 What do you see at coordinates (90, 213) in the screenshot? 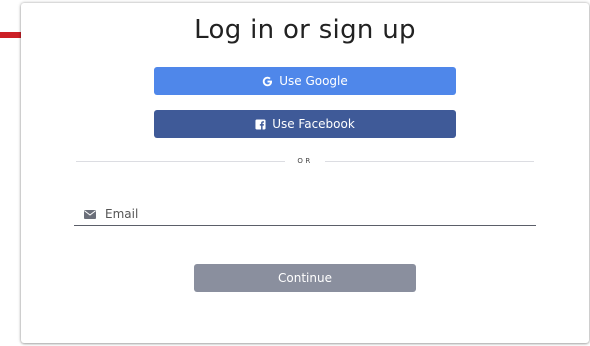
I see `envelope-icon` at bounding box center [90, 213].